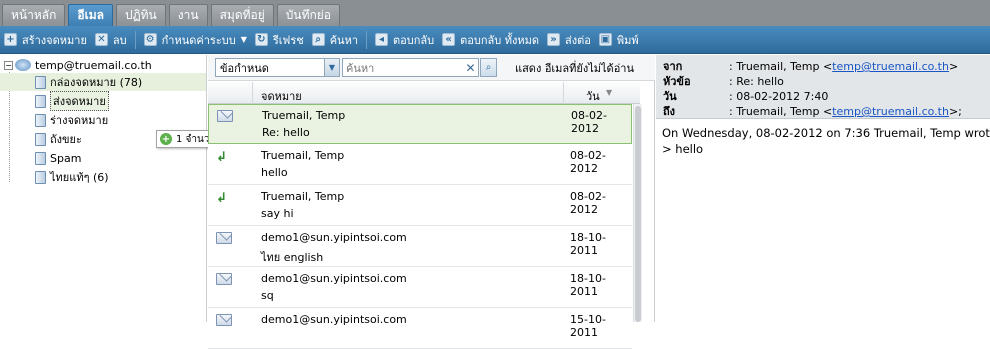  What do you see at coordinates (745, 95) in the screenshot?
I see `header-date-row: วัน: 08-02-2012 7:40` at bounding box center [745, 95].